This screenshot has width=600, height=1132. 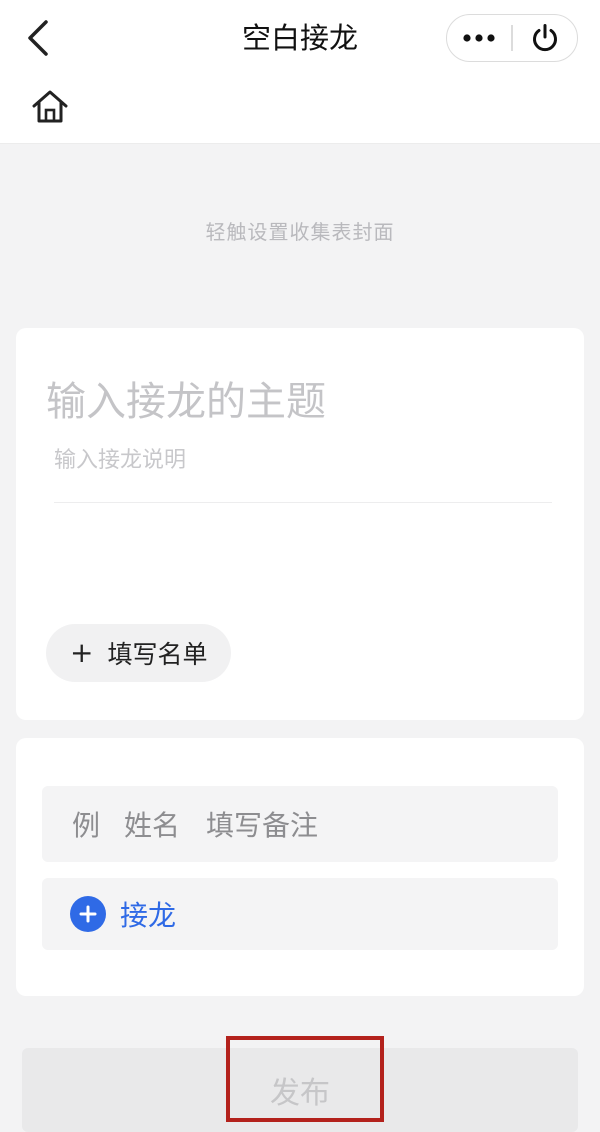 I want to click on back-button, so click(x=38, y=38).